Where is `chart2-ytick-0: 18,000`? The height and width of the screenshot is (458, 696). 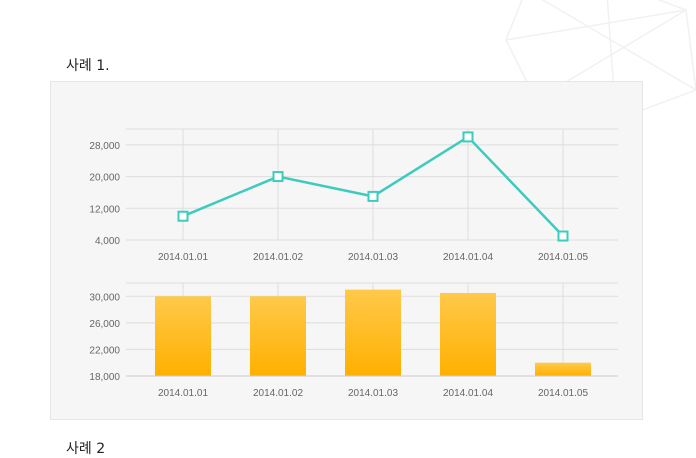 chart2-ytick-0: 18,000 is located at coordinates (104, 377).